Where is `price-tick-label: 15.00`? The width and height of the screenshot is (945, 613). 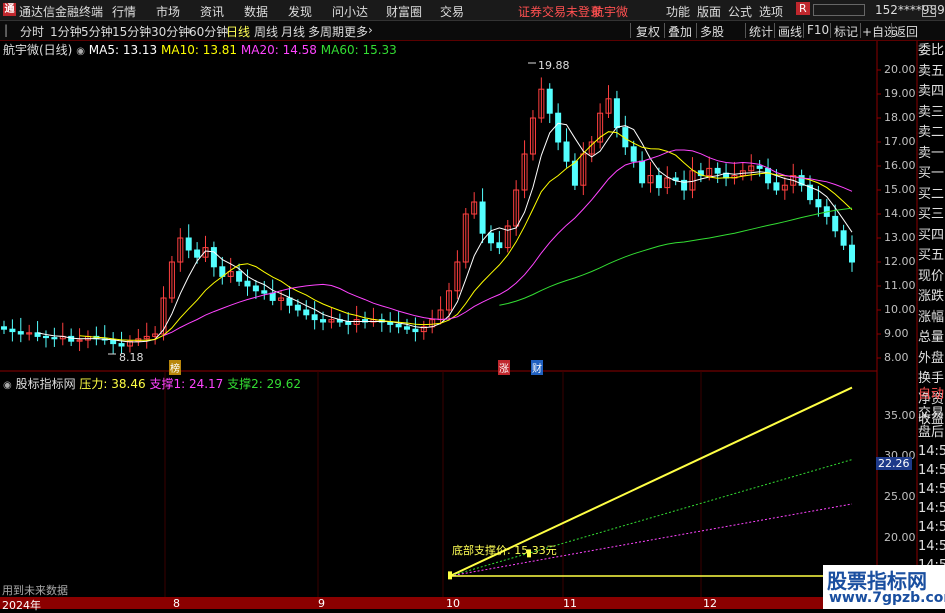 price-tick-label: 15.00 is located at coordinates (900, 189).